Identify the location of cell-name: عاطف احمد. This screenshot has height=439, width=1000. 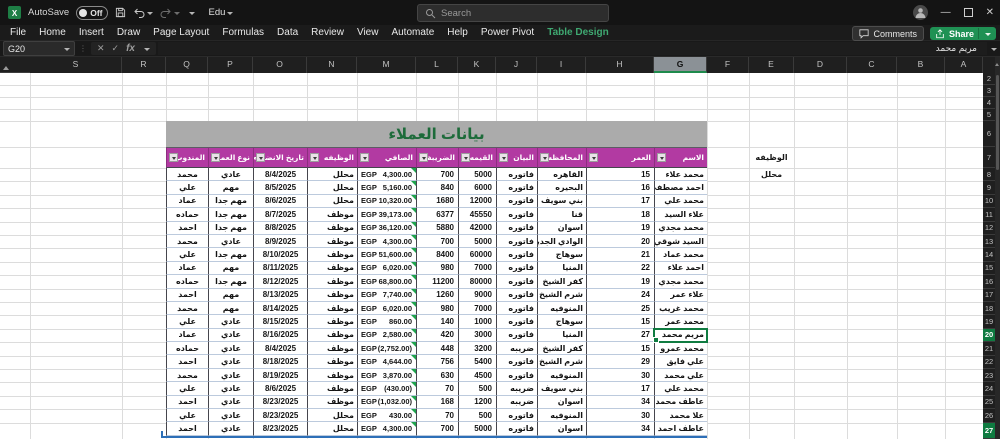
(680, 429).